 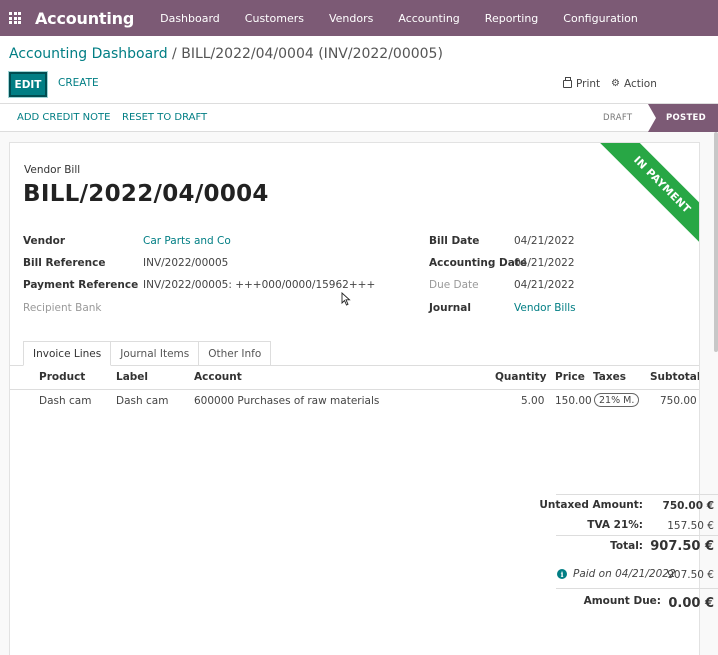 I want to click on create-button: CREATE, so click(x=78, y=83).